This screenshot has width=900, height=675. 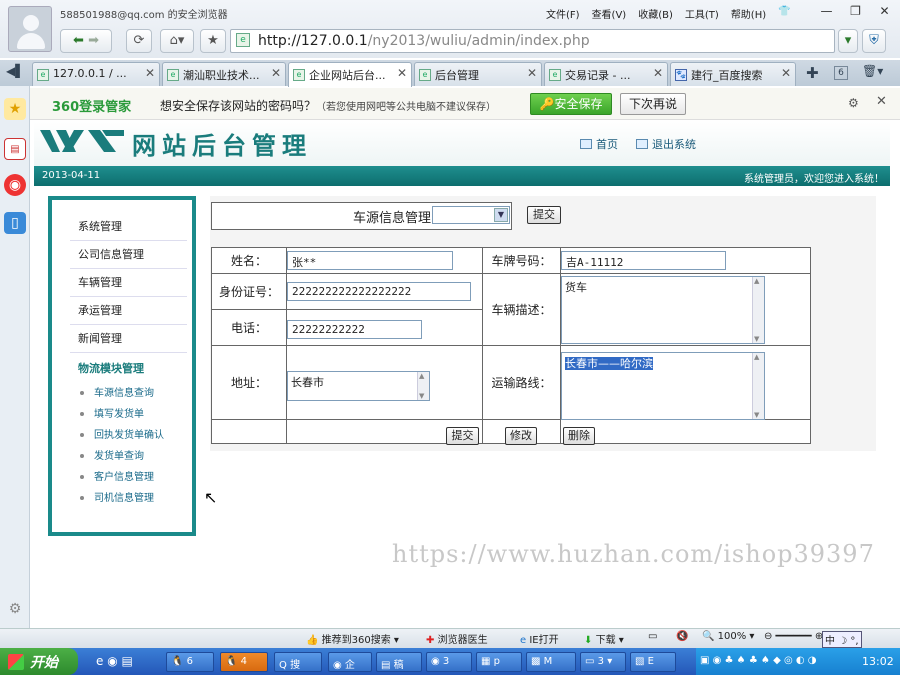 I want to click on submenu-vehicle-source-query: 车源信息查询, so click(x=117, y=391).